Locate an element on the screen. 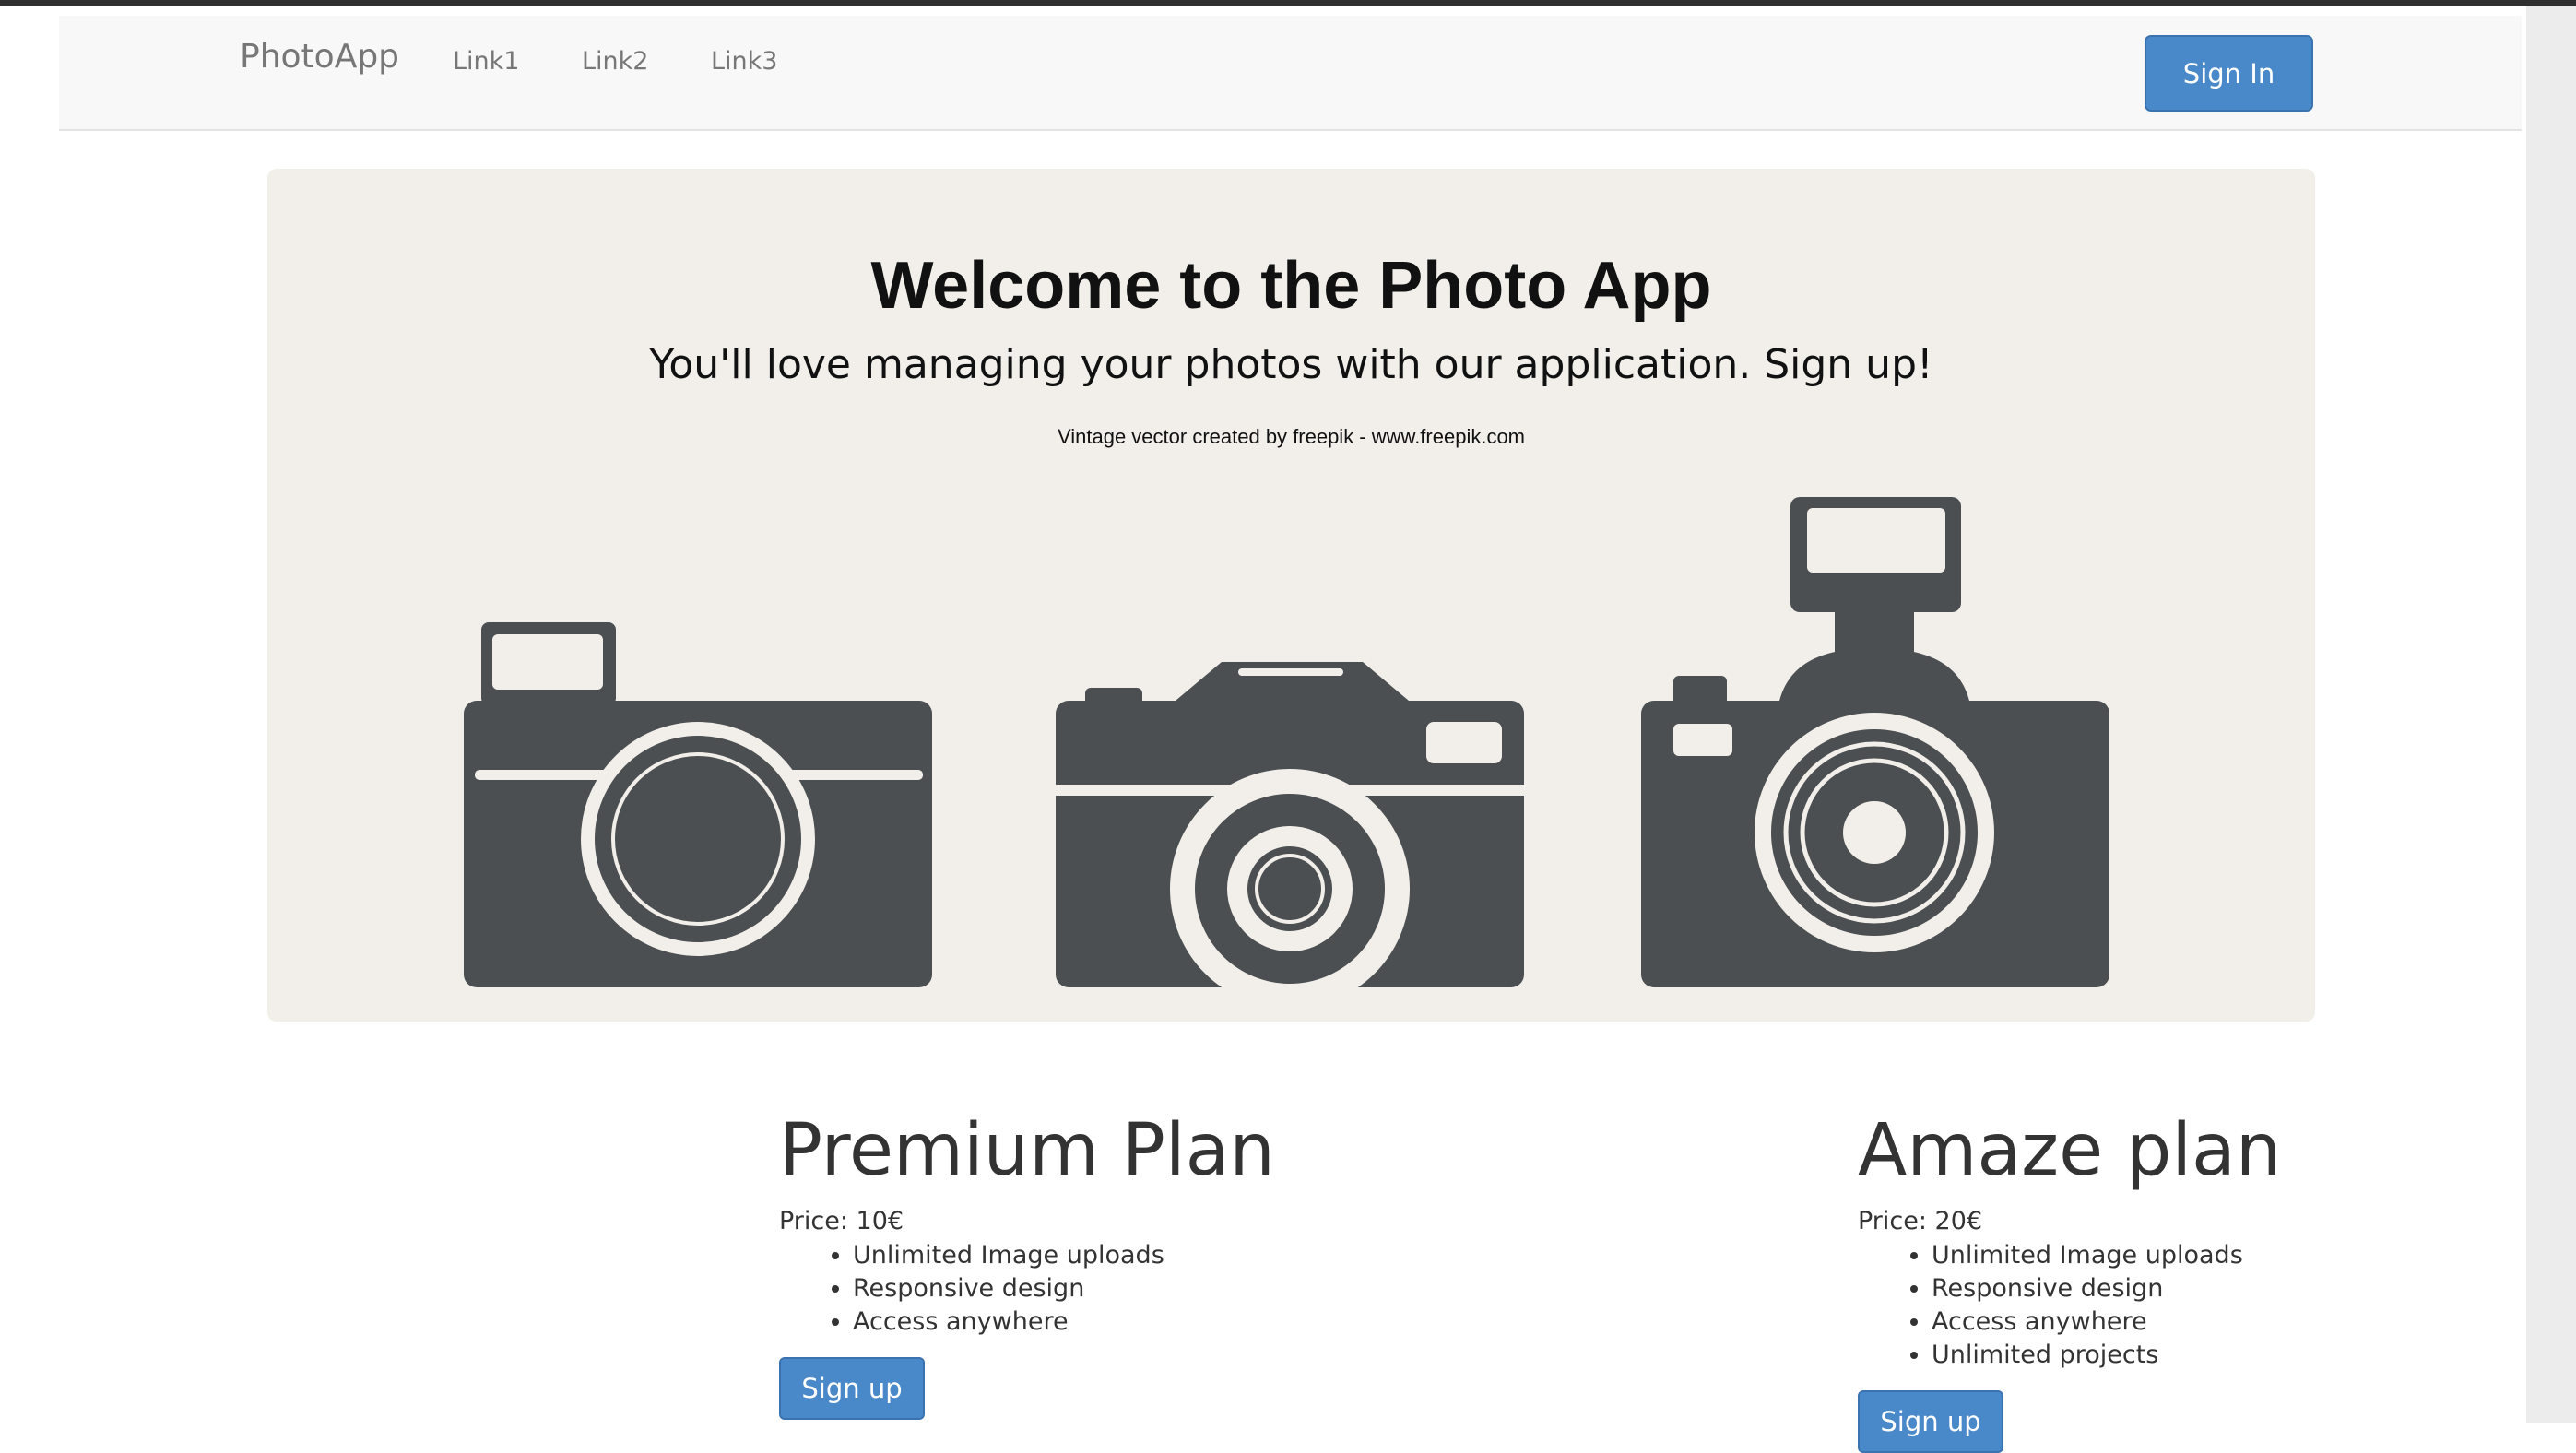 The height and width of the screenshot is (1453, 2576). nav-link-3: Link3 is located at coordinates (744, 61).